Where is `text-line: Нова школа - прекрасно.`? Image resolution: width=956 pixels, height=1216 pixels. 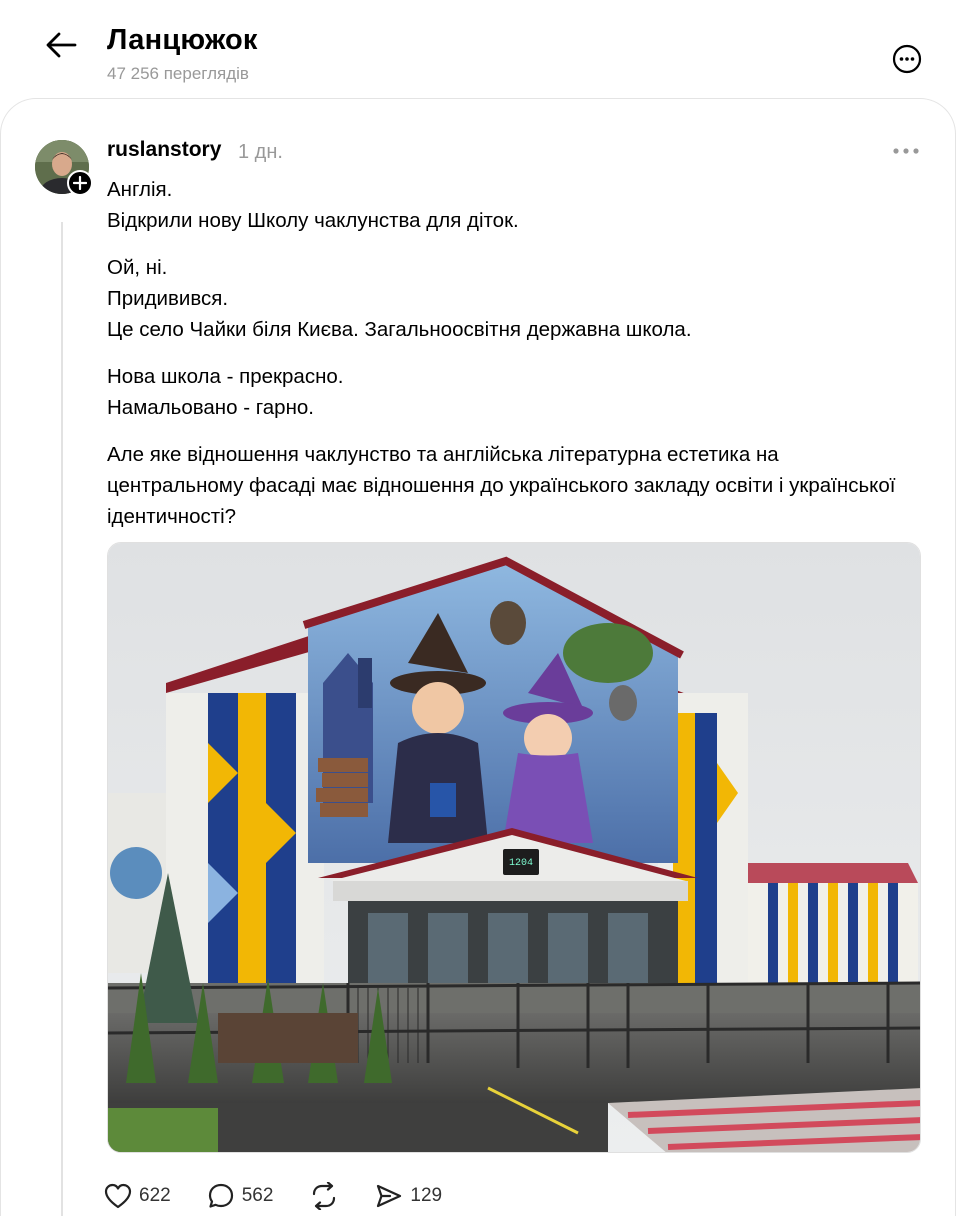
text-line: Нова школа - прекрасно. is located at coordinates (225, 376).